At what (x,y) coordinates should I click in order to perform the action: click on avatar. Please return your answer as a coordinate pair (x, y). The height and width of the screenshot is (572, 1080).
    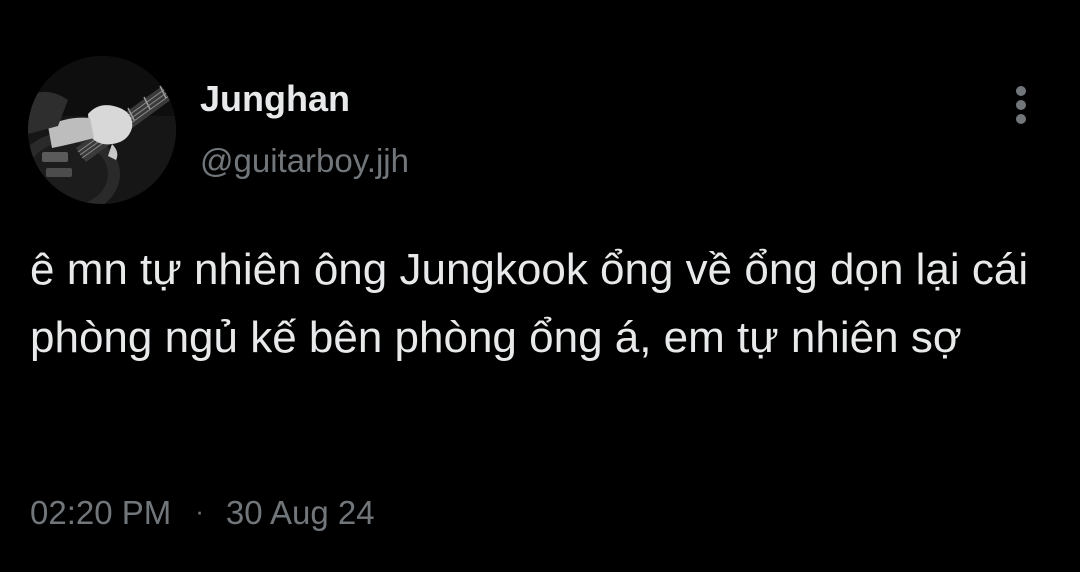
    Looking at the image, I should click on (102, 130).